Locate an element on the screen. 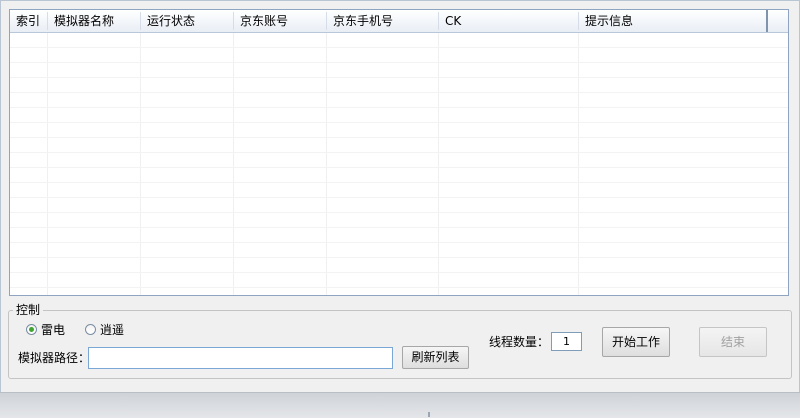 This screenshot has width=800, height=418. radio-label: 逍遥 is located at coordinates (112, 330).